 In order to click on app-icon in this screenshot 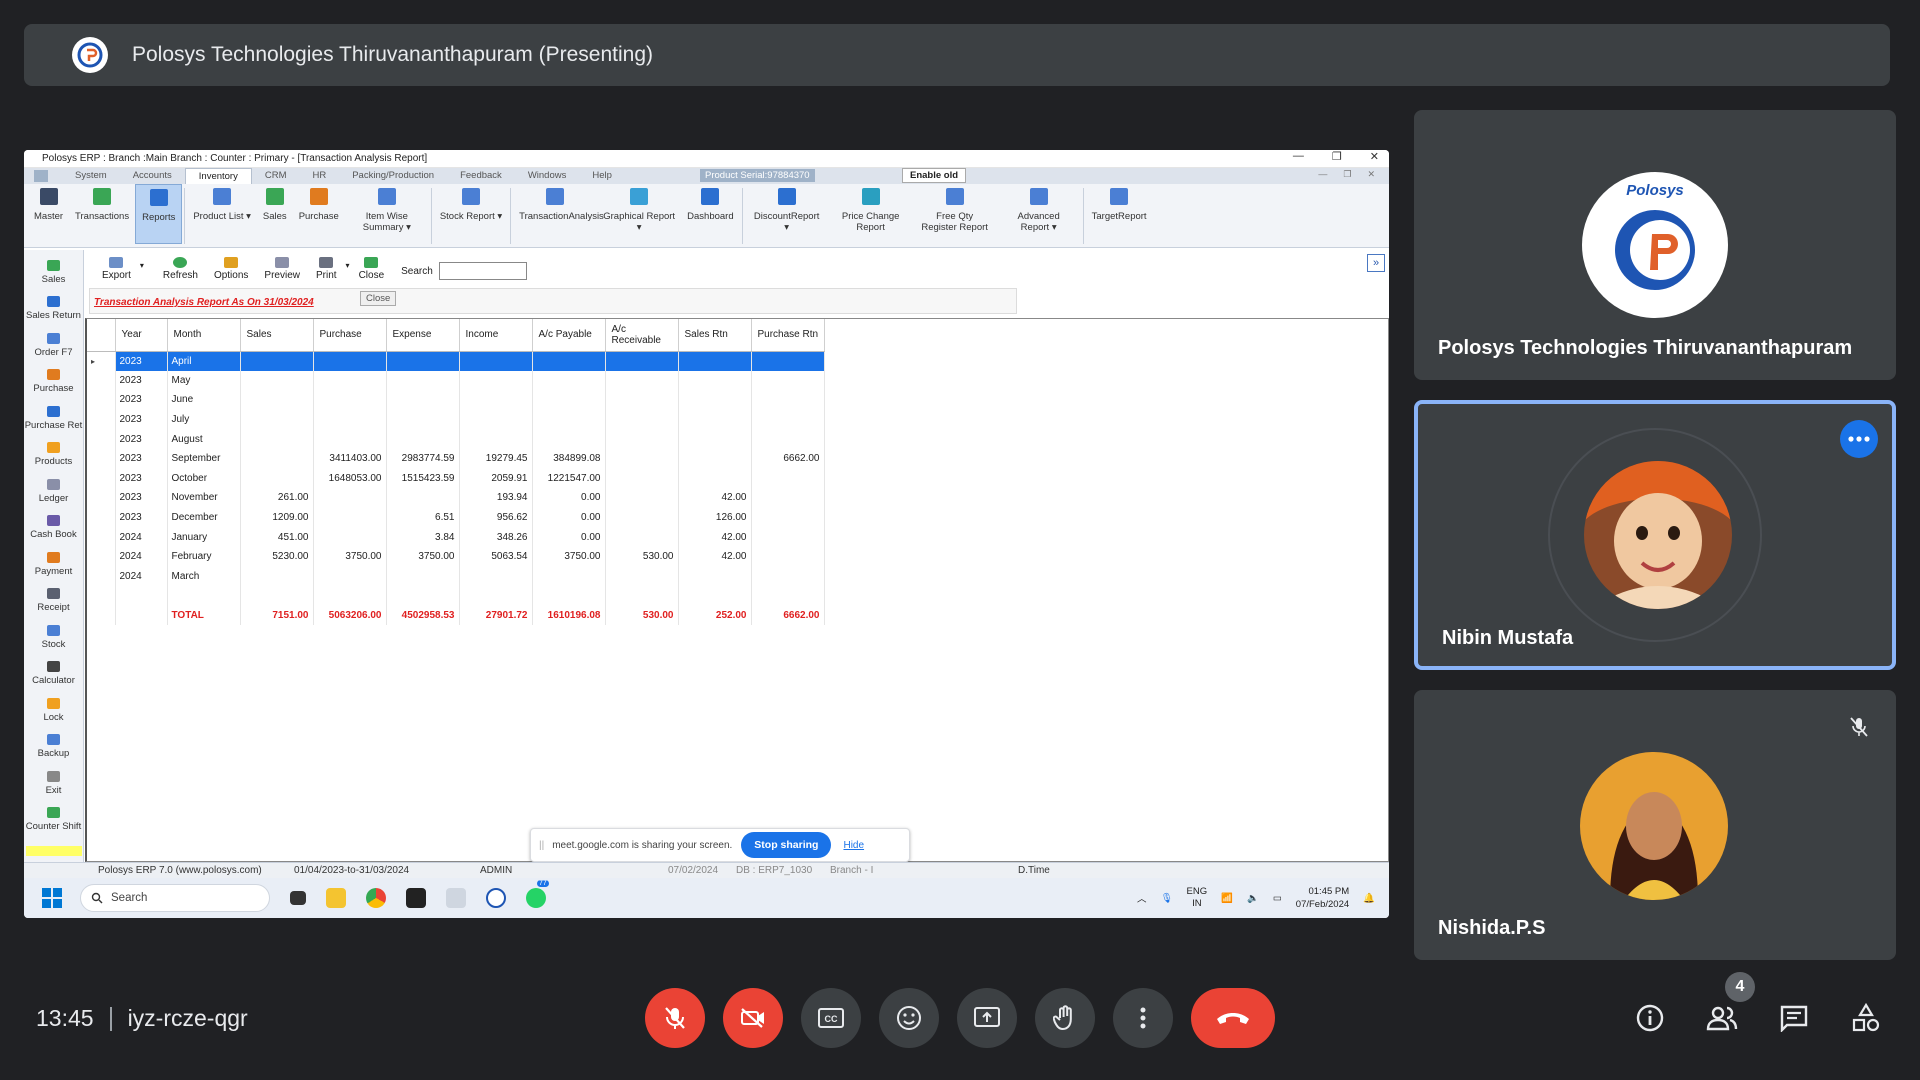, I will do `click(416, 898)`.